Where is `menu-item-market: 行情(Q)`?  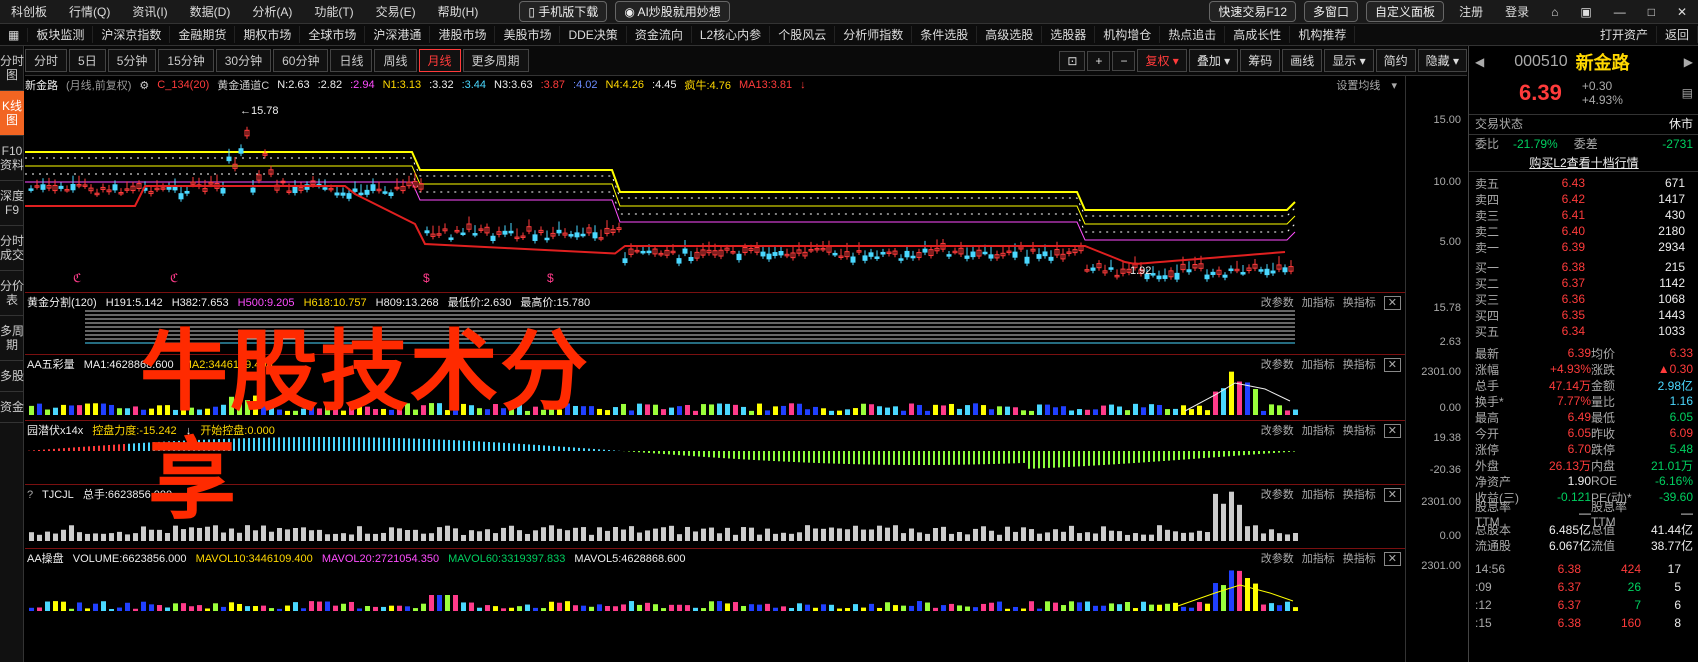 menu-item-market: 行情(Q) is located at coordinates (89, 11).